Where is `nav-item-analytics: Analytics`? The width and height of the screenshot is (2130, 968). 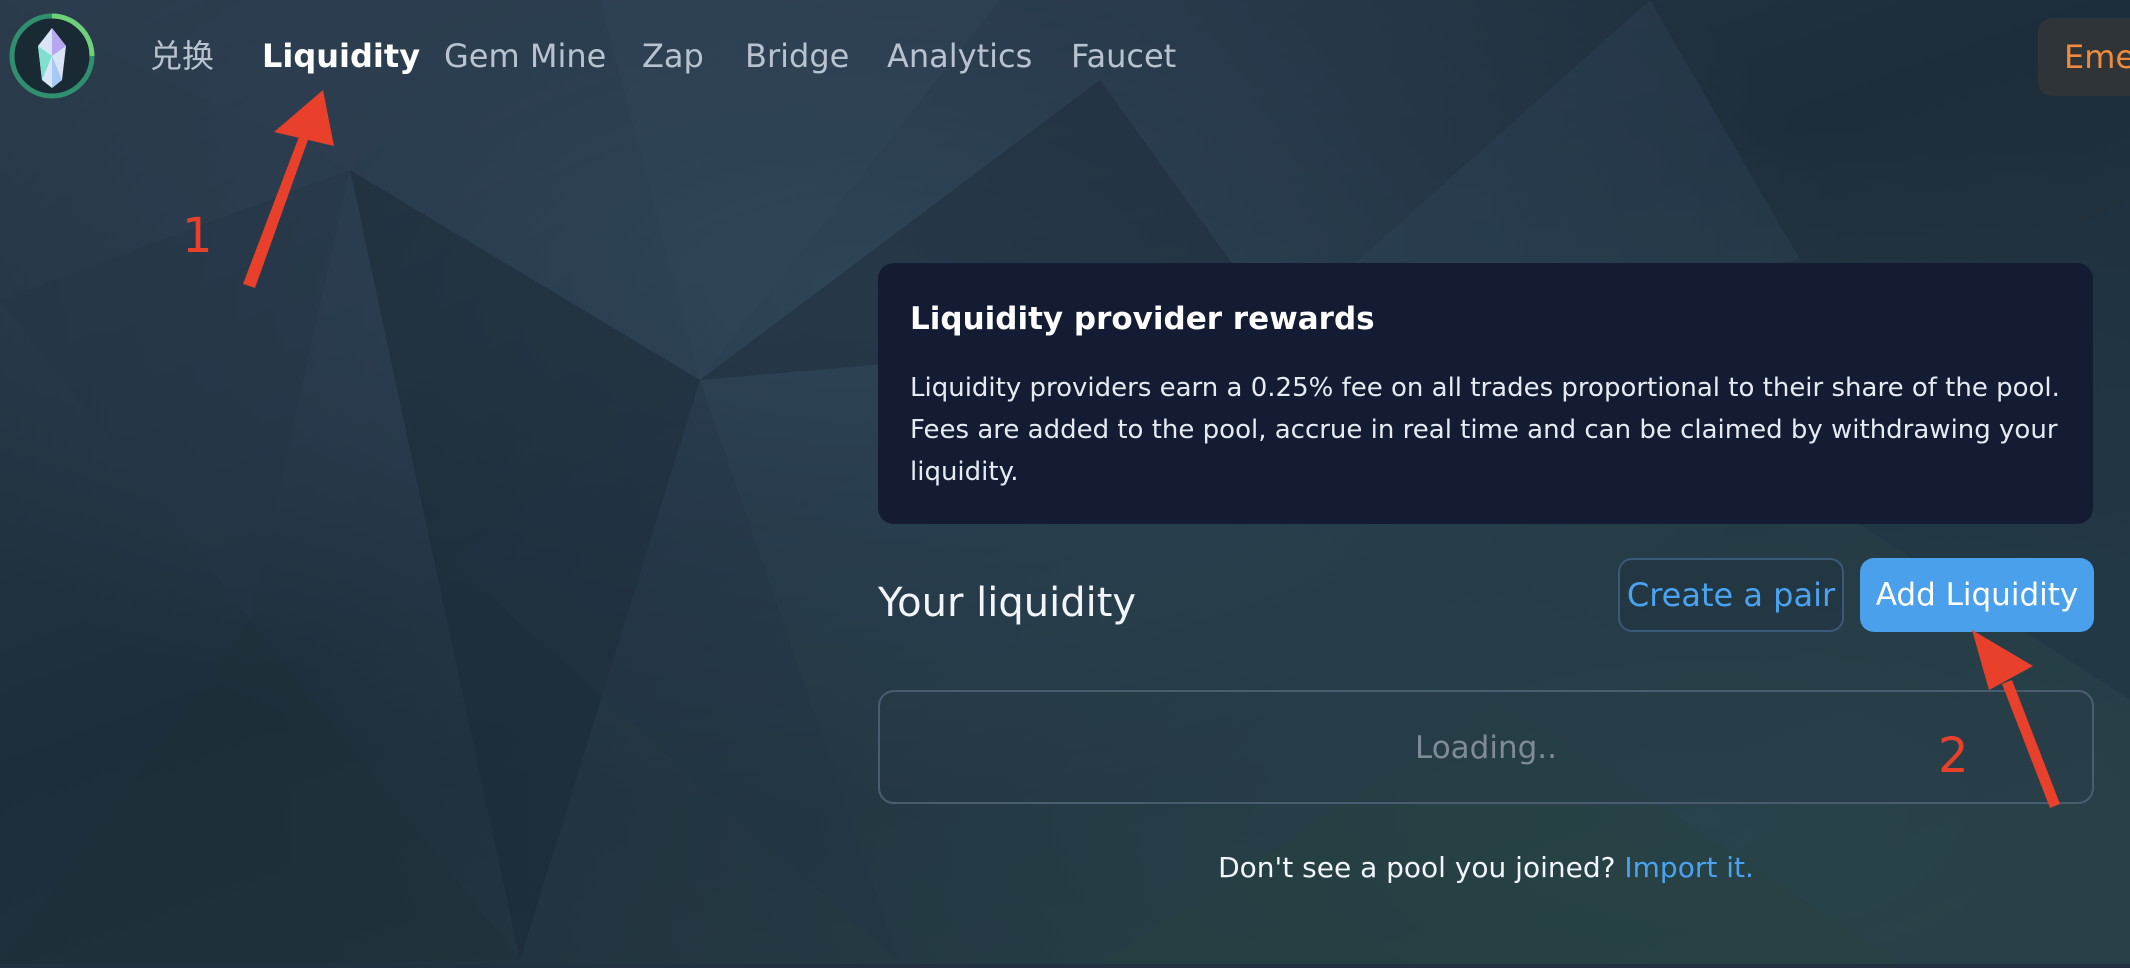 nav-item-analytics: Analytics is located at coordinates (959, 56).